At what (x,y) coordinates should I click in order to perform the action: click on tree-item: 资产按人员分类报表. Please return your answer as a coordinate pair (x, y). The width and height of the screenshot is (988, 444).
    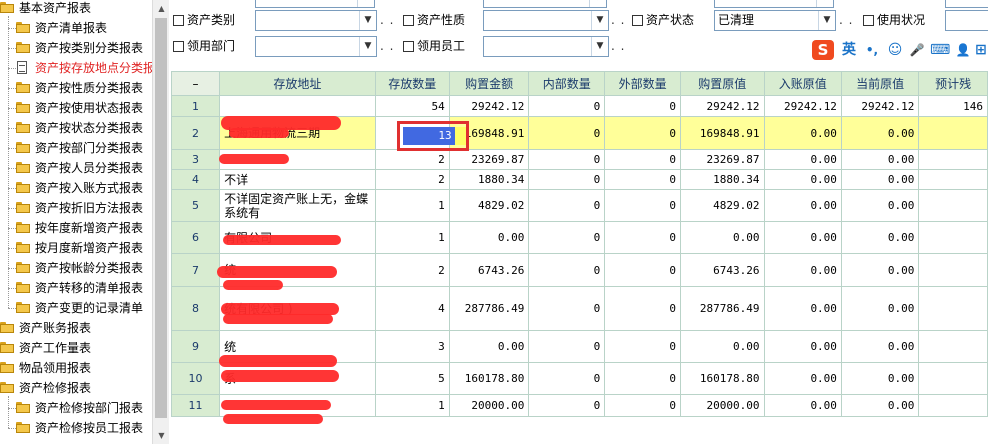
    Looking at the image, I should click on (71, 168).